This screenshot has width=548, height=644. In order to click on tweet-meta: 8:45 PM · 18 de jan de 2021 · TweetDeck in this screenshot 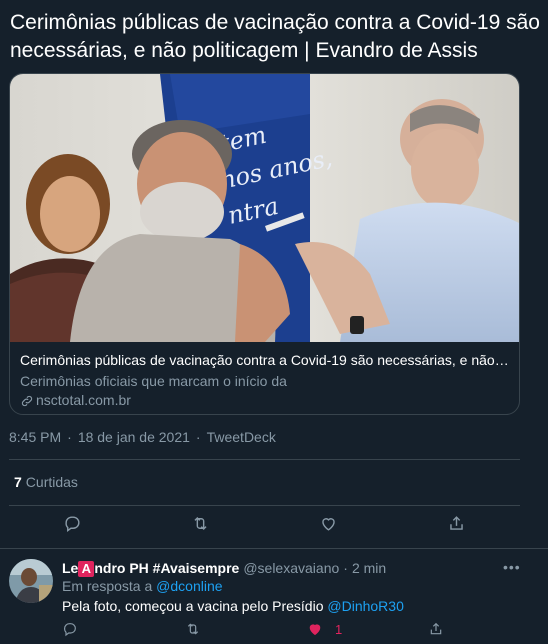, I will do `click(142, 437)`.